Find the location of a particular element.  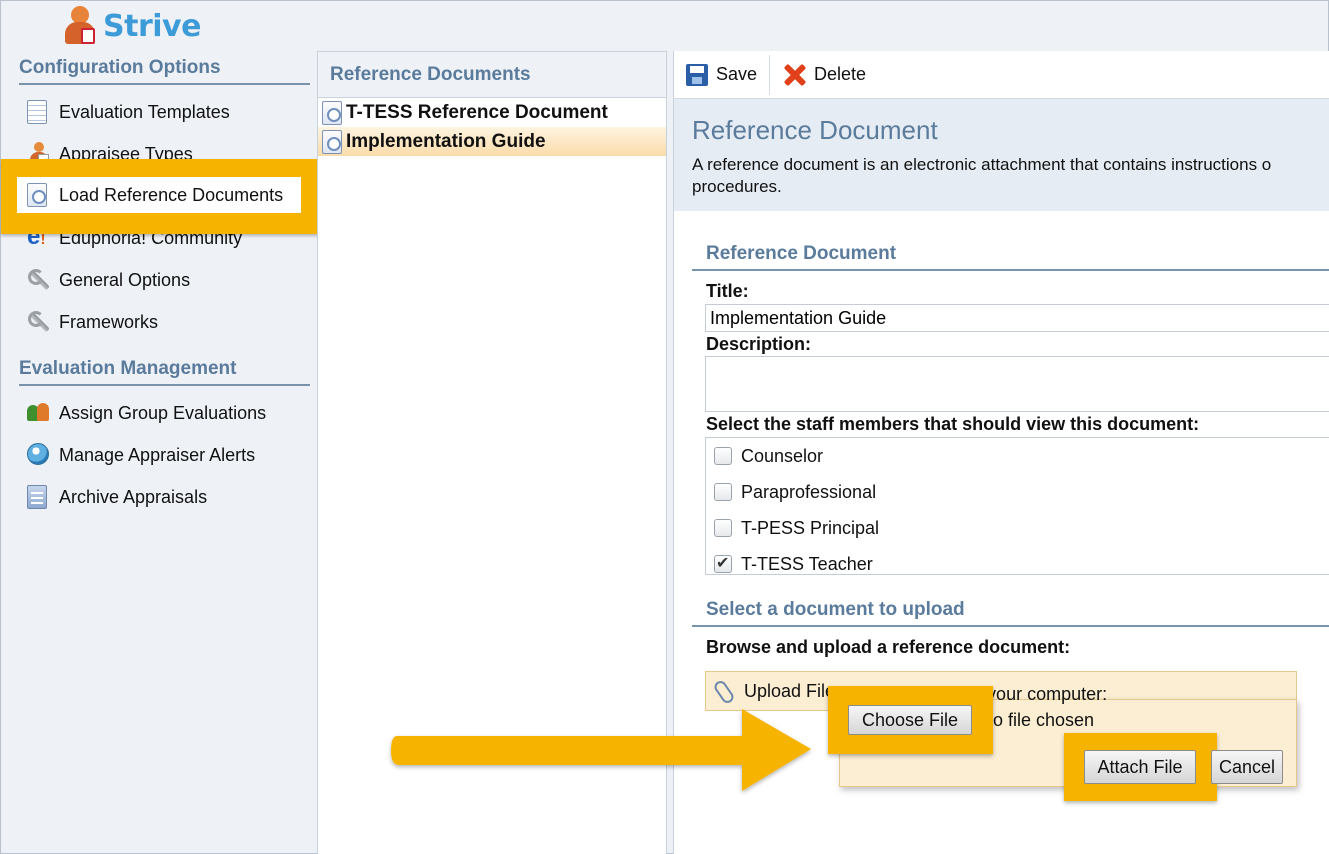

delete-button: Delete is located at coordinates (830, 75).